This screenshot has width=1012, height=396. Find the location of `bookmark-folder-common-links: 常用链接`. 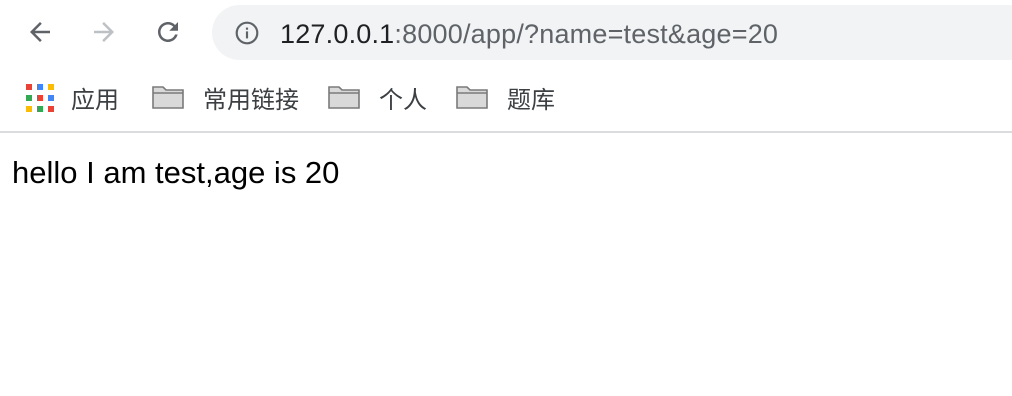

bookmark-folder-common-links: 常用链接 is located at coordinates (225, 97).